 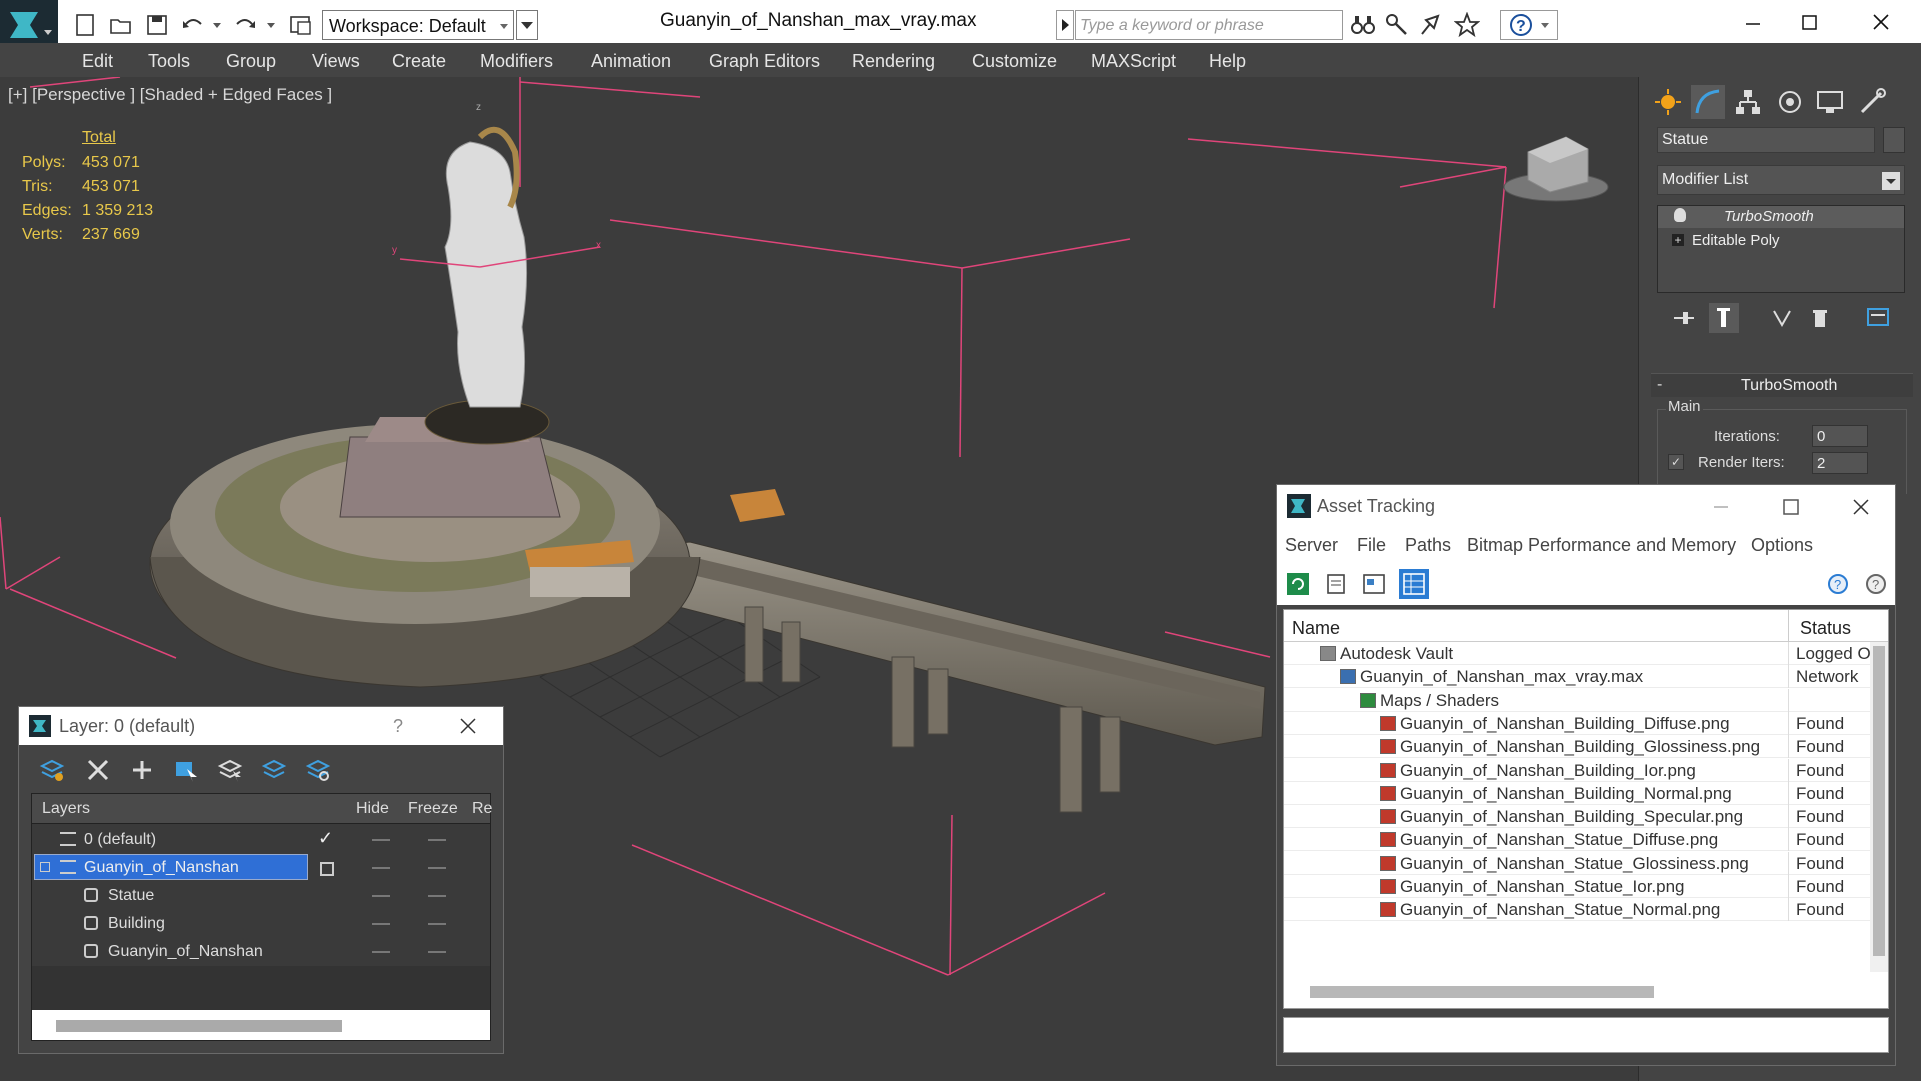 I want to click on layer-window-titlebar: Layer: 0 (default) ?, so click(x=261, y=726).